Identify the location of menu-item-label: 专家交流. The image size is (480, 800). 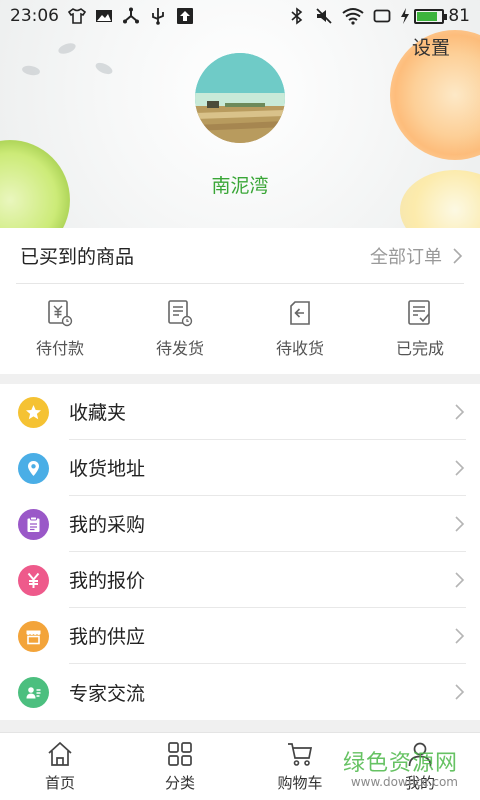
(107, 693).